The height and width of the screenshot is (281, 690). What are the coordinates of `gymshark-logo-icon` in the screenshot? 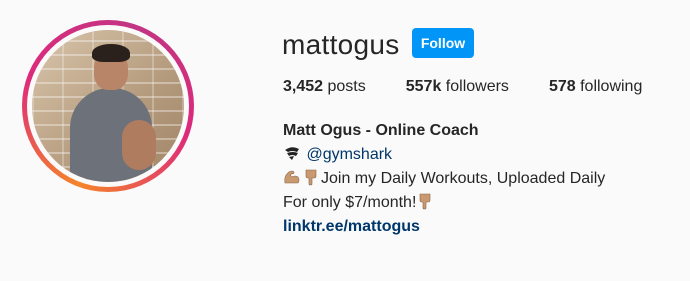 It's located at (292, 153).